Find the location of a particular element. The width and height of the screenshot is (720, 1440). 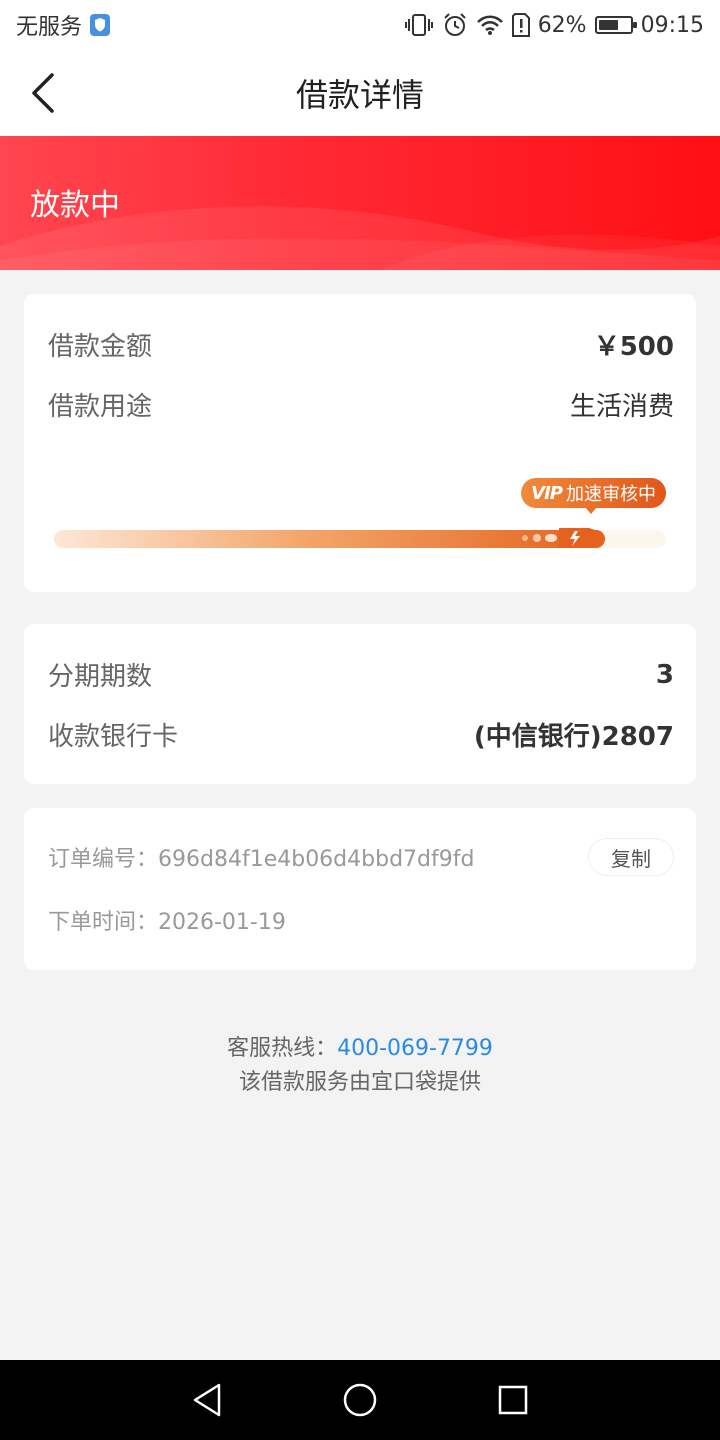

purpose-value: 生活消费 is located at coordinates (621, 407).